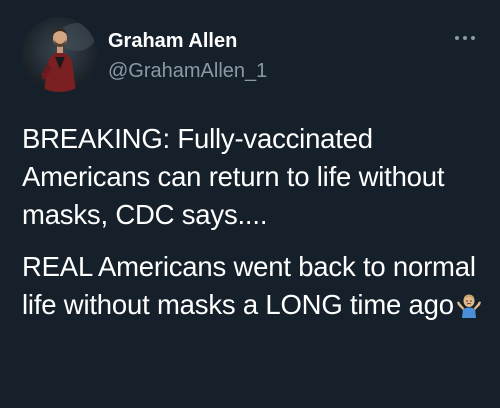 The height and width of the screenshot is (408, 500). I want to click on author-handle: @GrahamAllen_1, so click(187, 71).